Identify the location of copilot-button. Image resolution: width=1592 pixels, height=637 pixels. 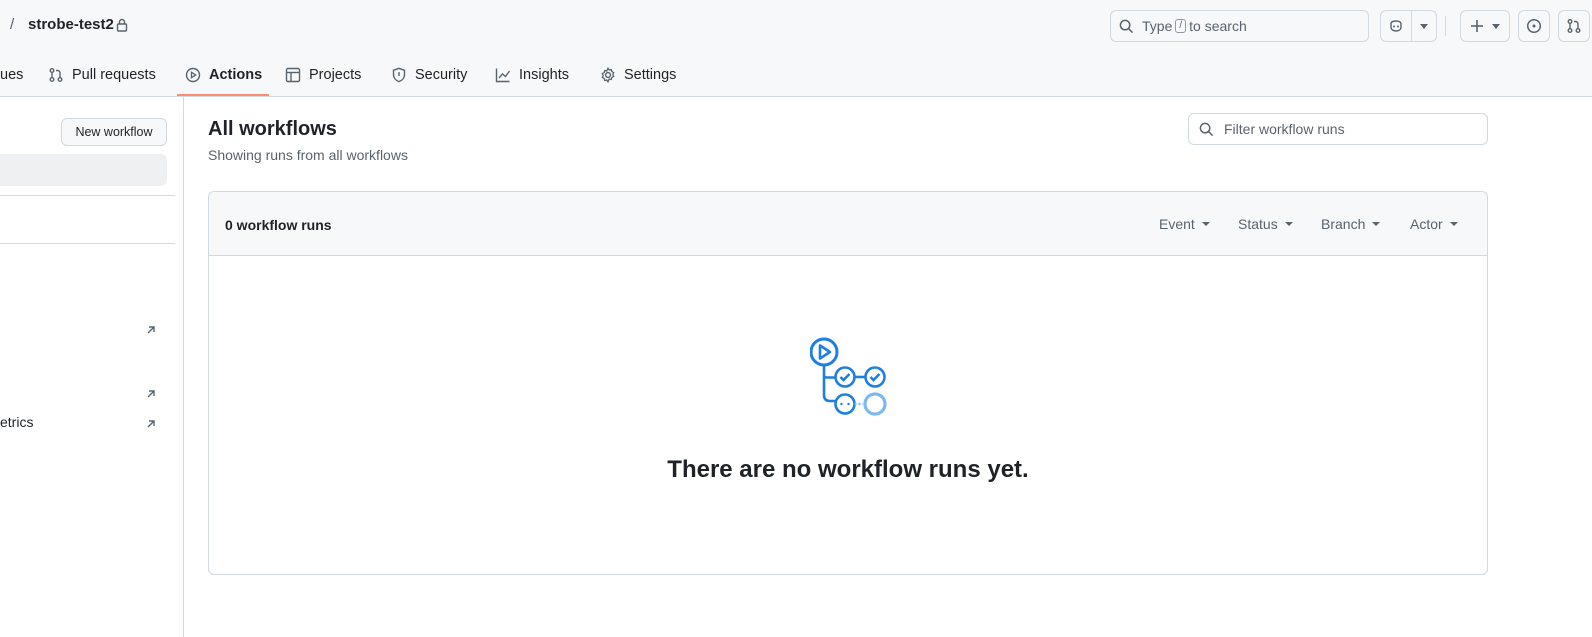
(1396, 26).